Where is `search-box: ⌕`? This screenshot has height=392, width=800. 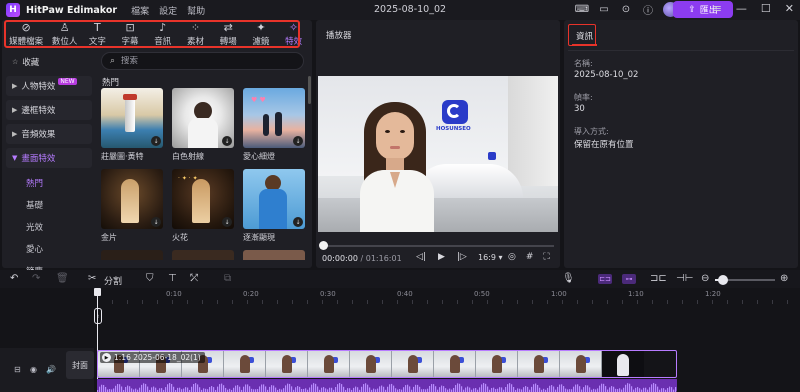 search-box: ⌕ is located at coordinates (202, 61).